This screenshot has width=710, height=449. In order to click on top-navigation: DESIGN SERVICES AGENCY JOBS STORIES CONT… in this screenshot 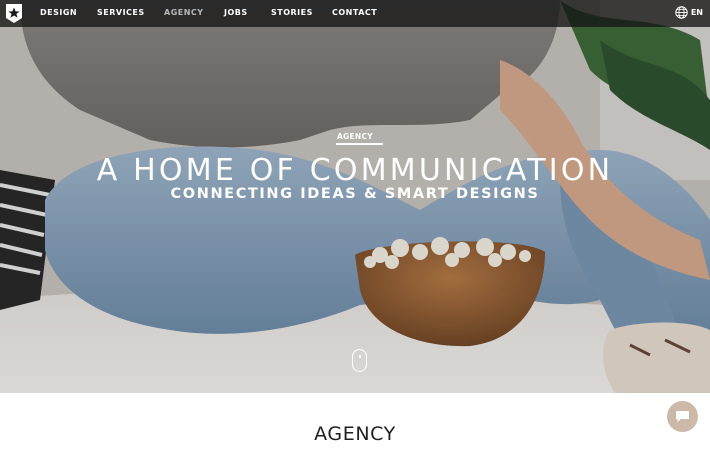, I will do `click(355, 13)`.